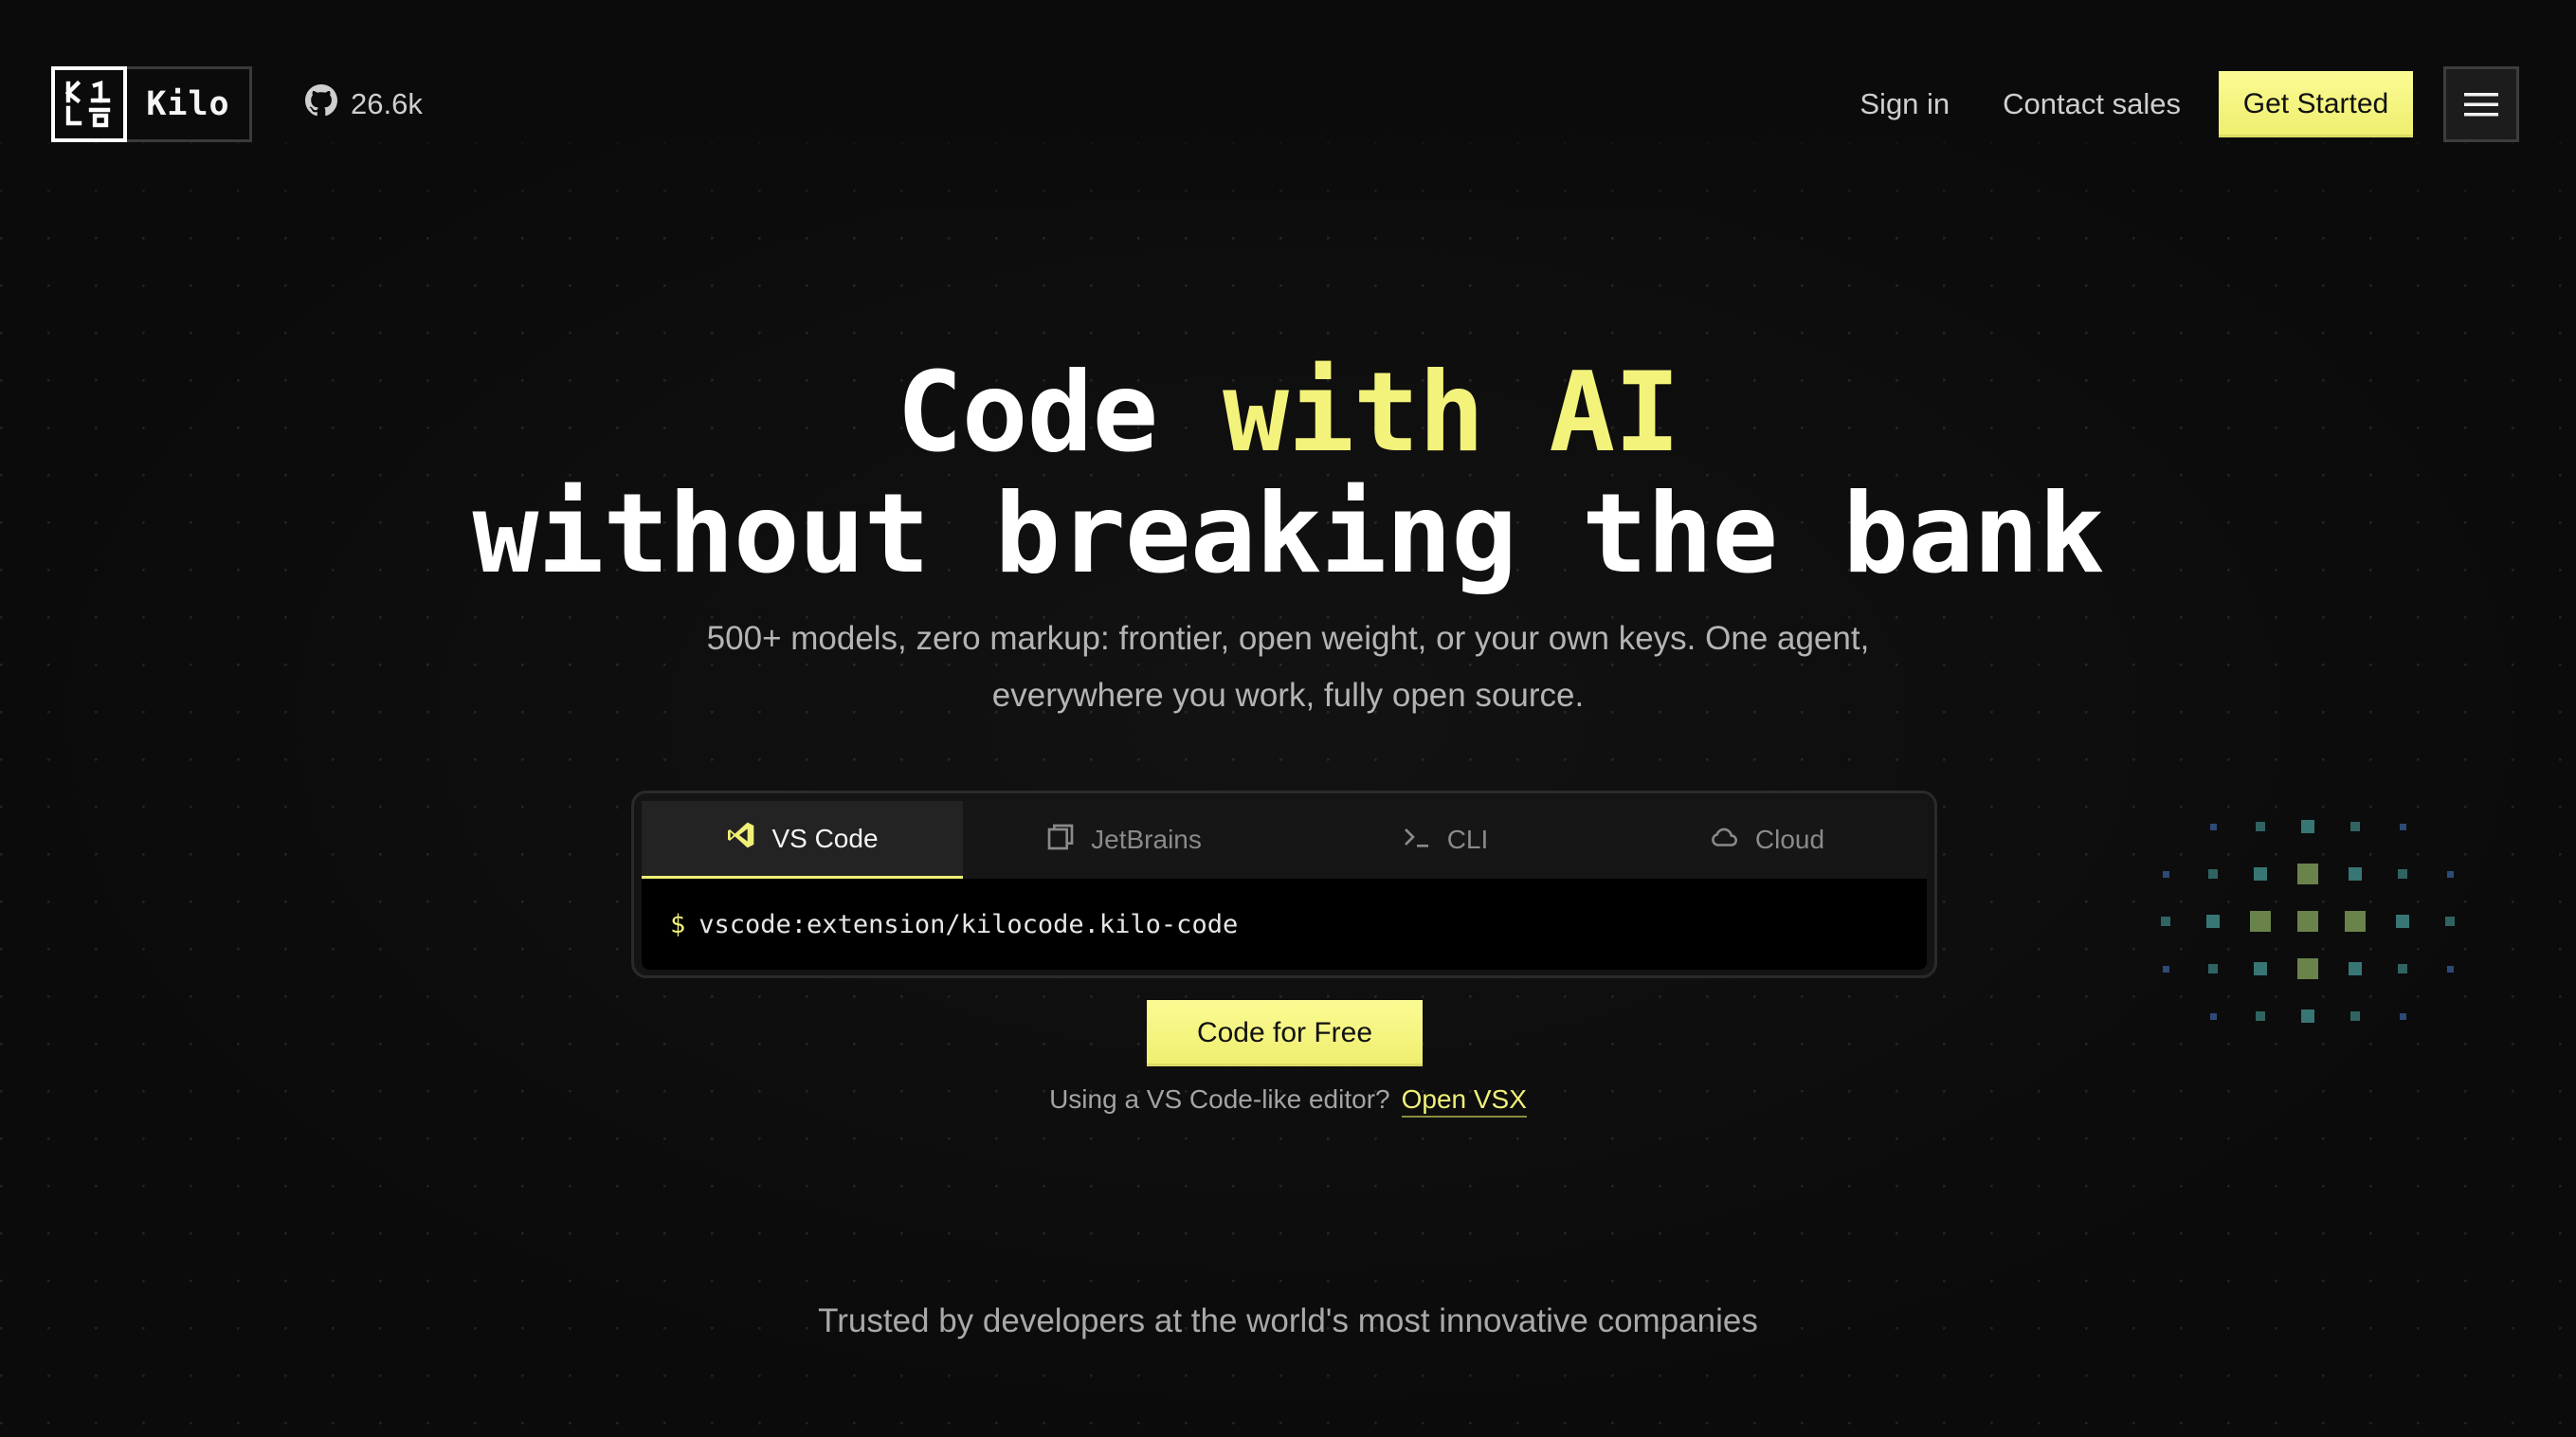 The width and height of the screenshot is (2576, 1437). I want to click on hero-title-accent: with AI, so click(1451, 413).